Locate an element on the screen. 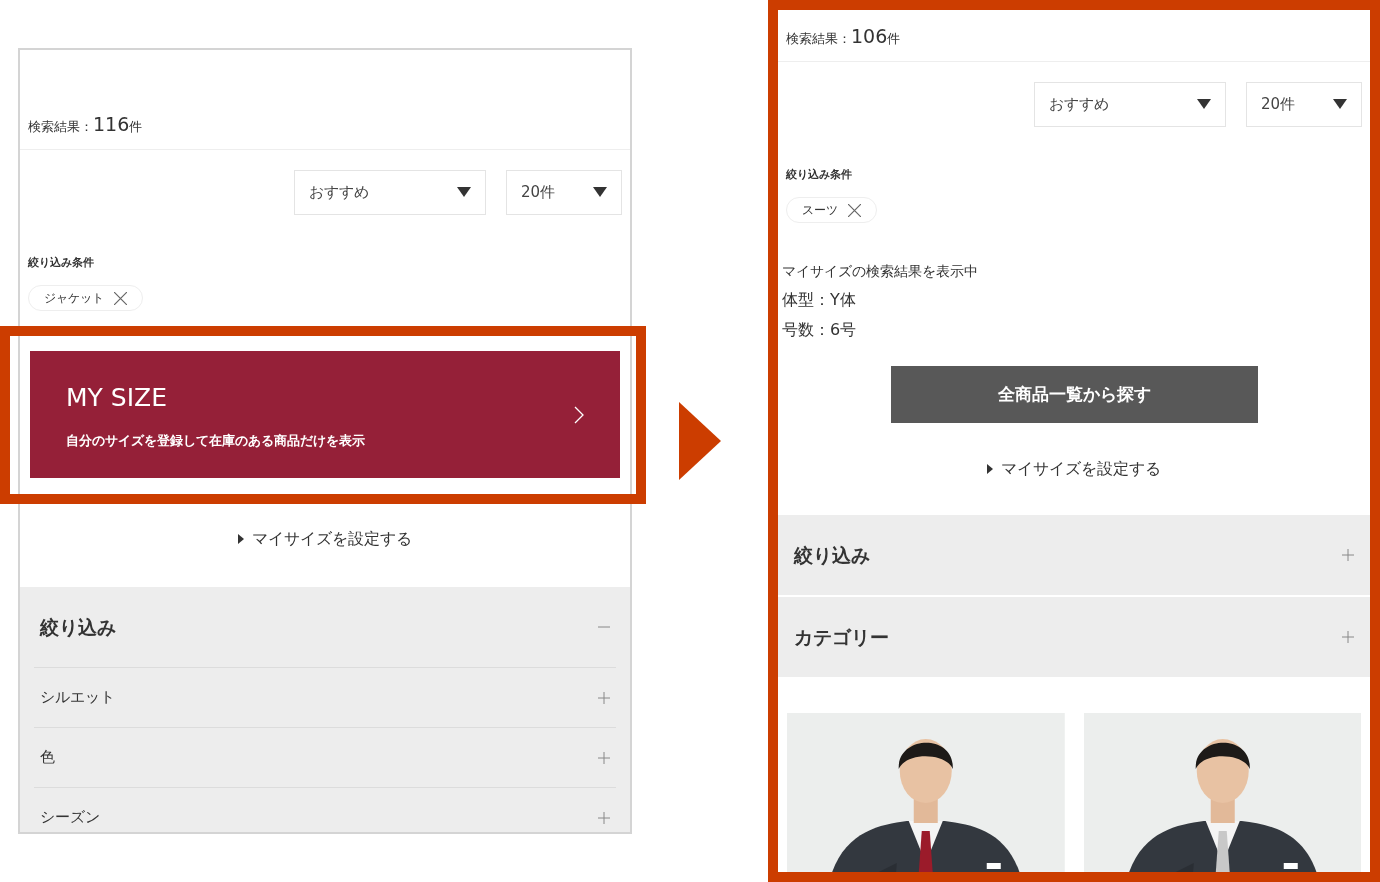 Image resolution: width=1380 pixels, height=882 pixels. info-text: マイサイズの検索結果を表示中 is located at coordinates (880, 271).